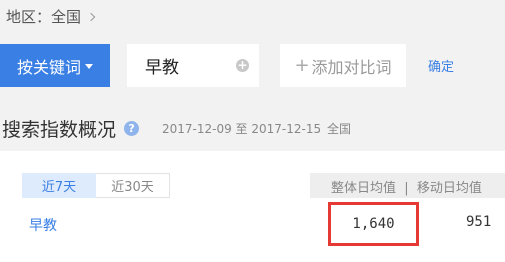 This screenshot has width=505, height=262. I want to click on add-compare-button: + 添加对比词, so click(343, 65).